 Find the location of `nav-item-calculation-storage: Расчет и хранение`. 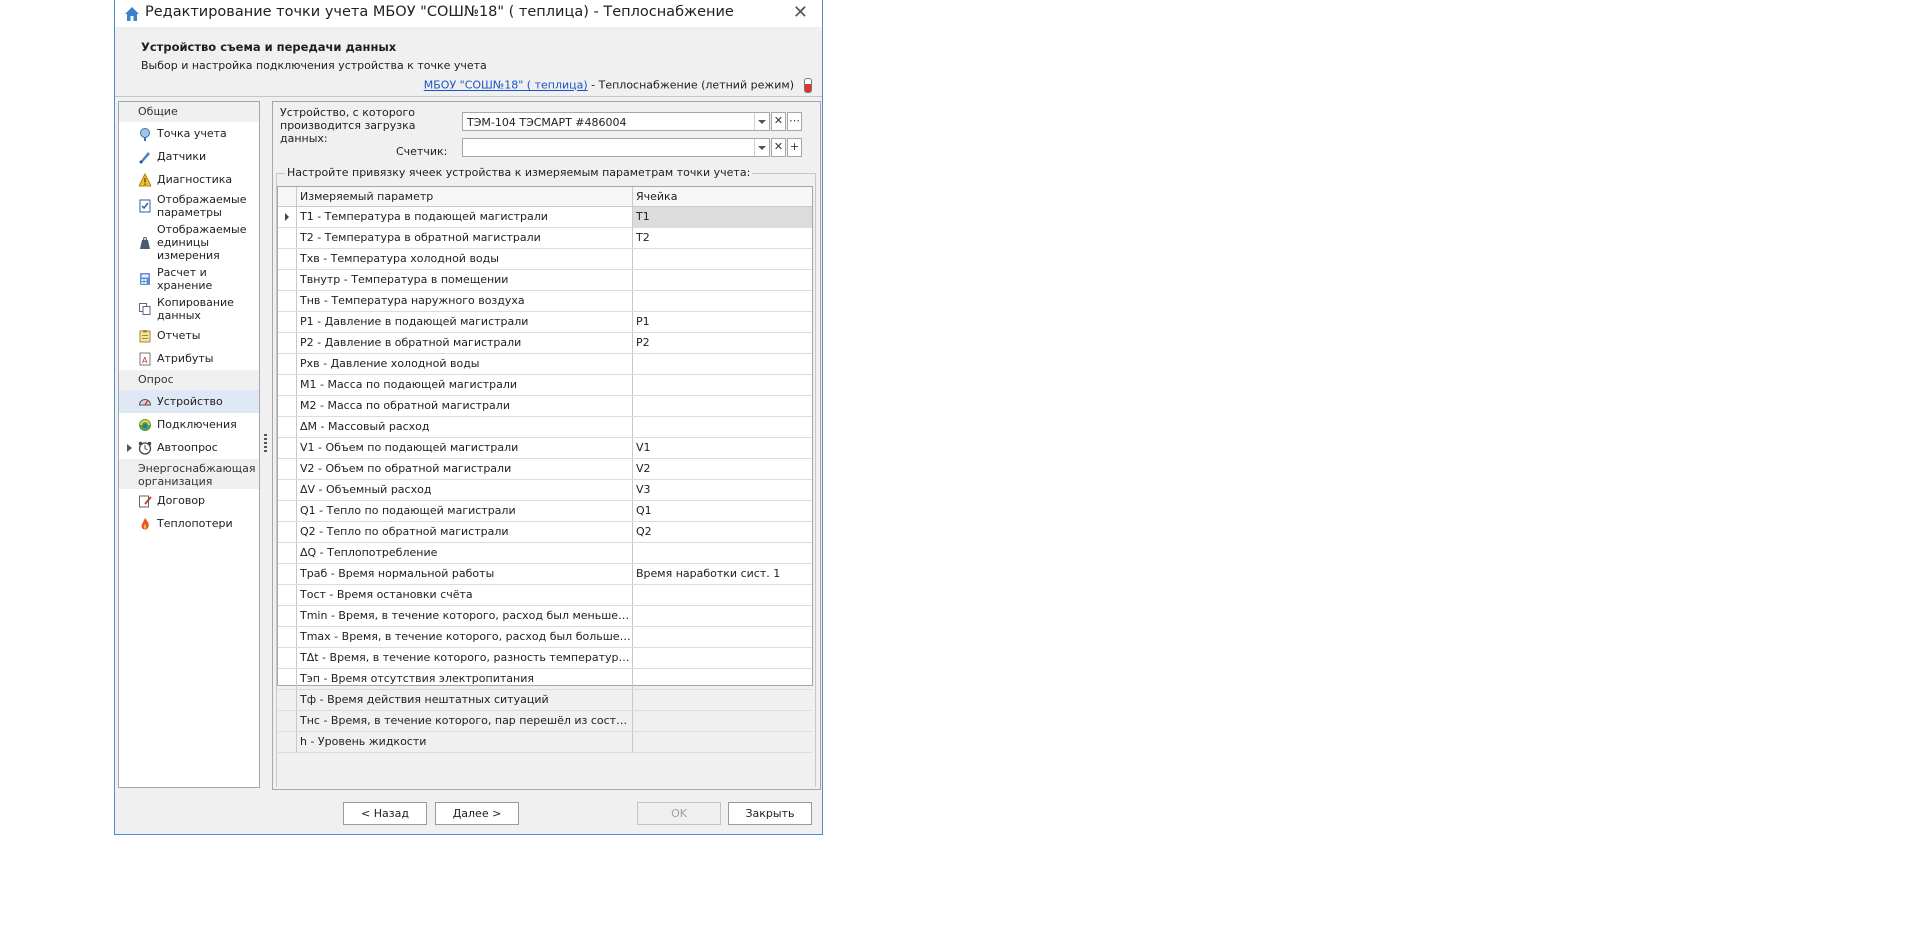

nav-item-calculation-storage: Расчет и хранение is located at coordinates (189, 279).